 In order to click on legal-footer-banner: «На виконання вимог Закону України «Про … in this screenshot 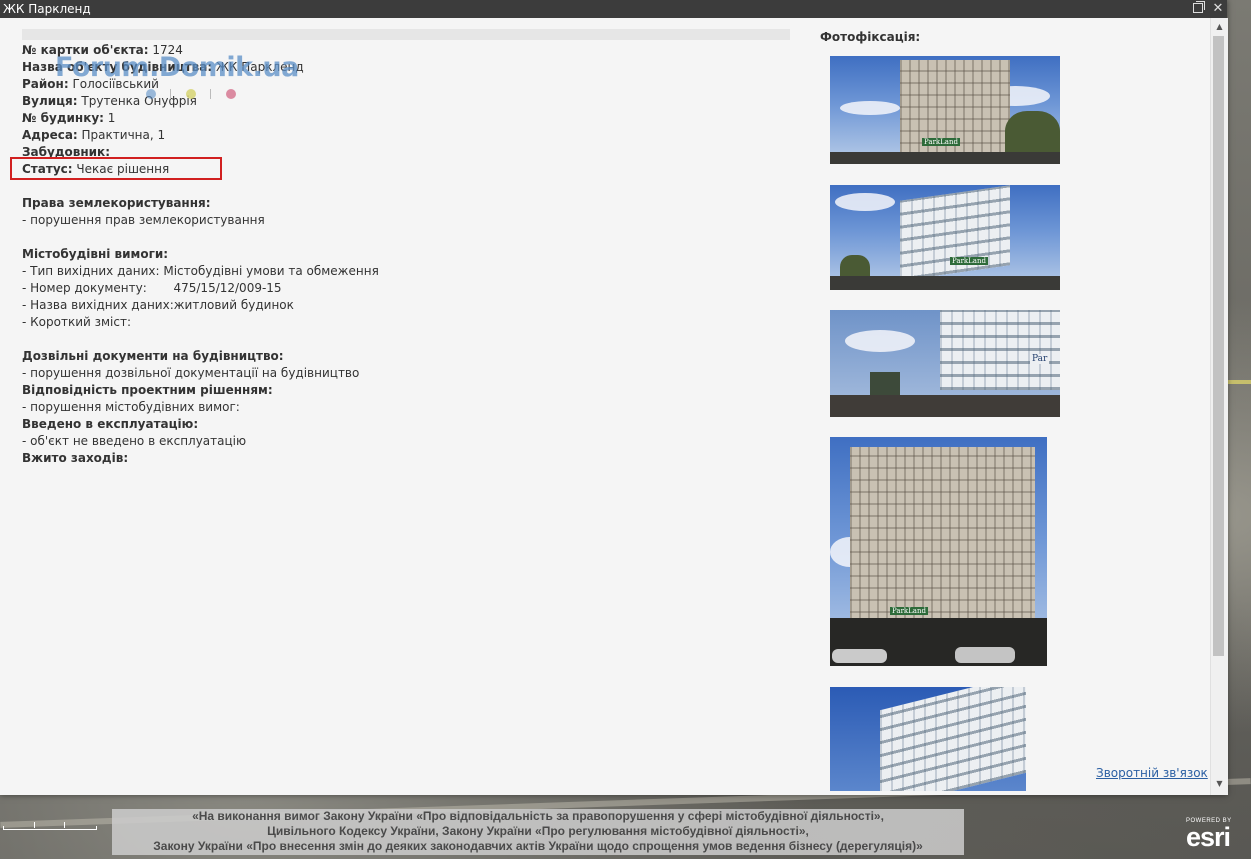, I will do `click(538, 832)`.